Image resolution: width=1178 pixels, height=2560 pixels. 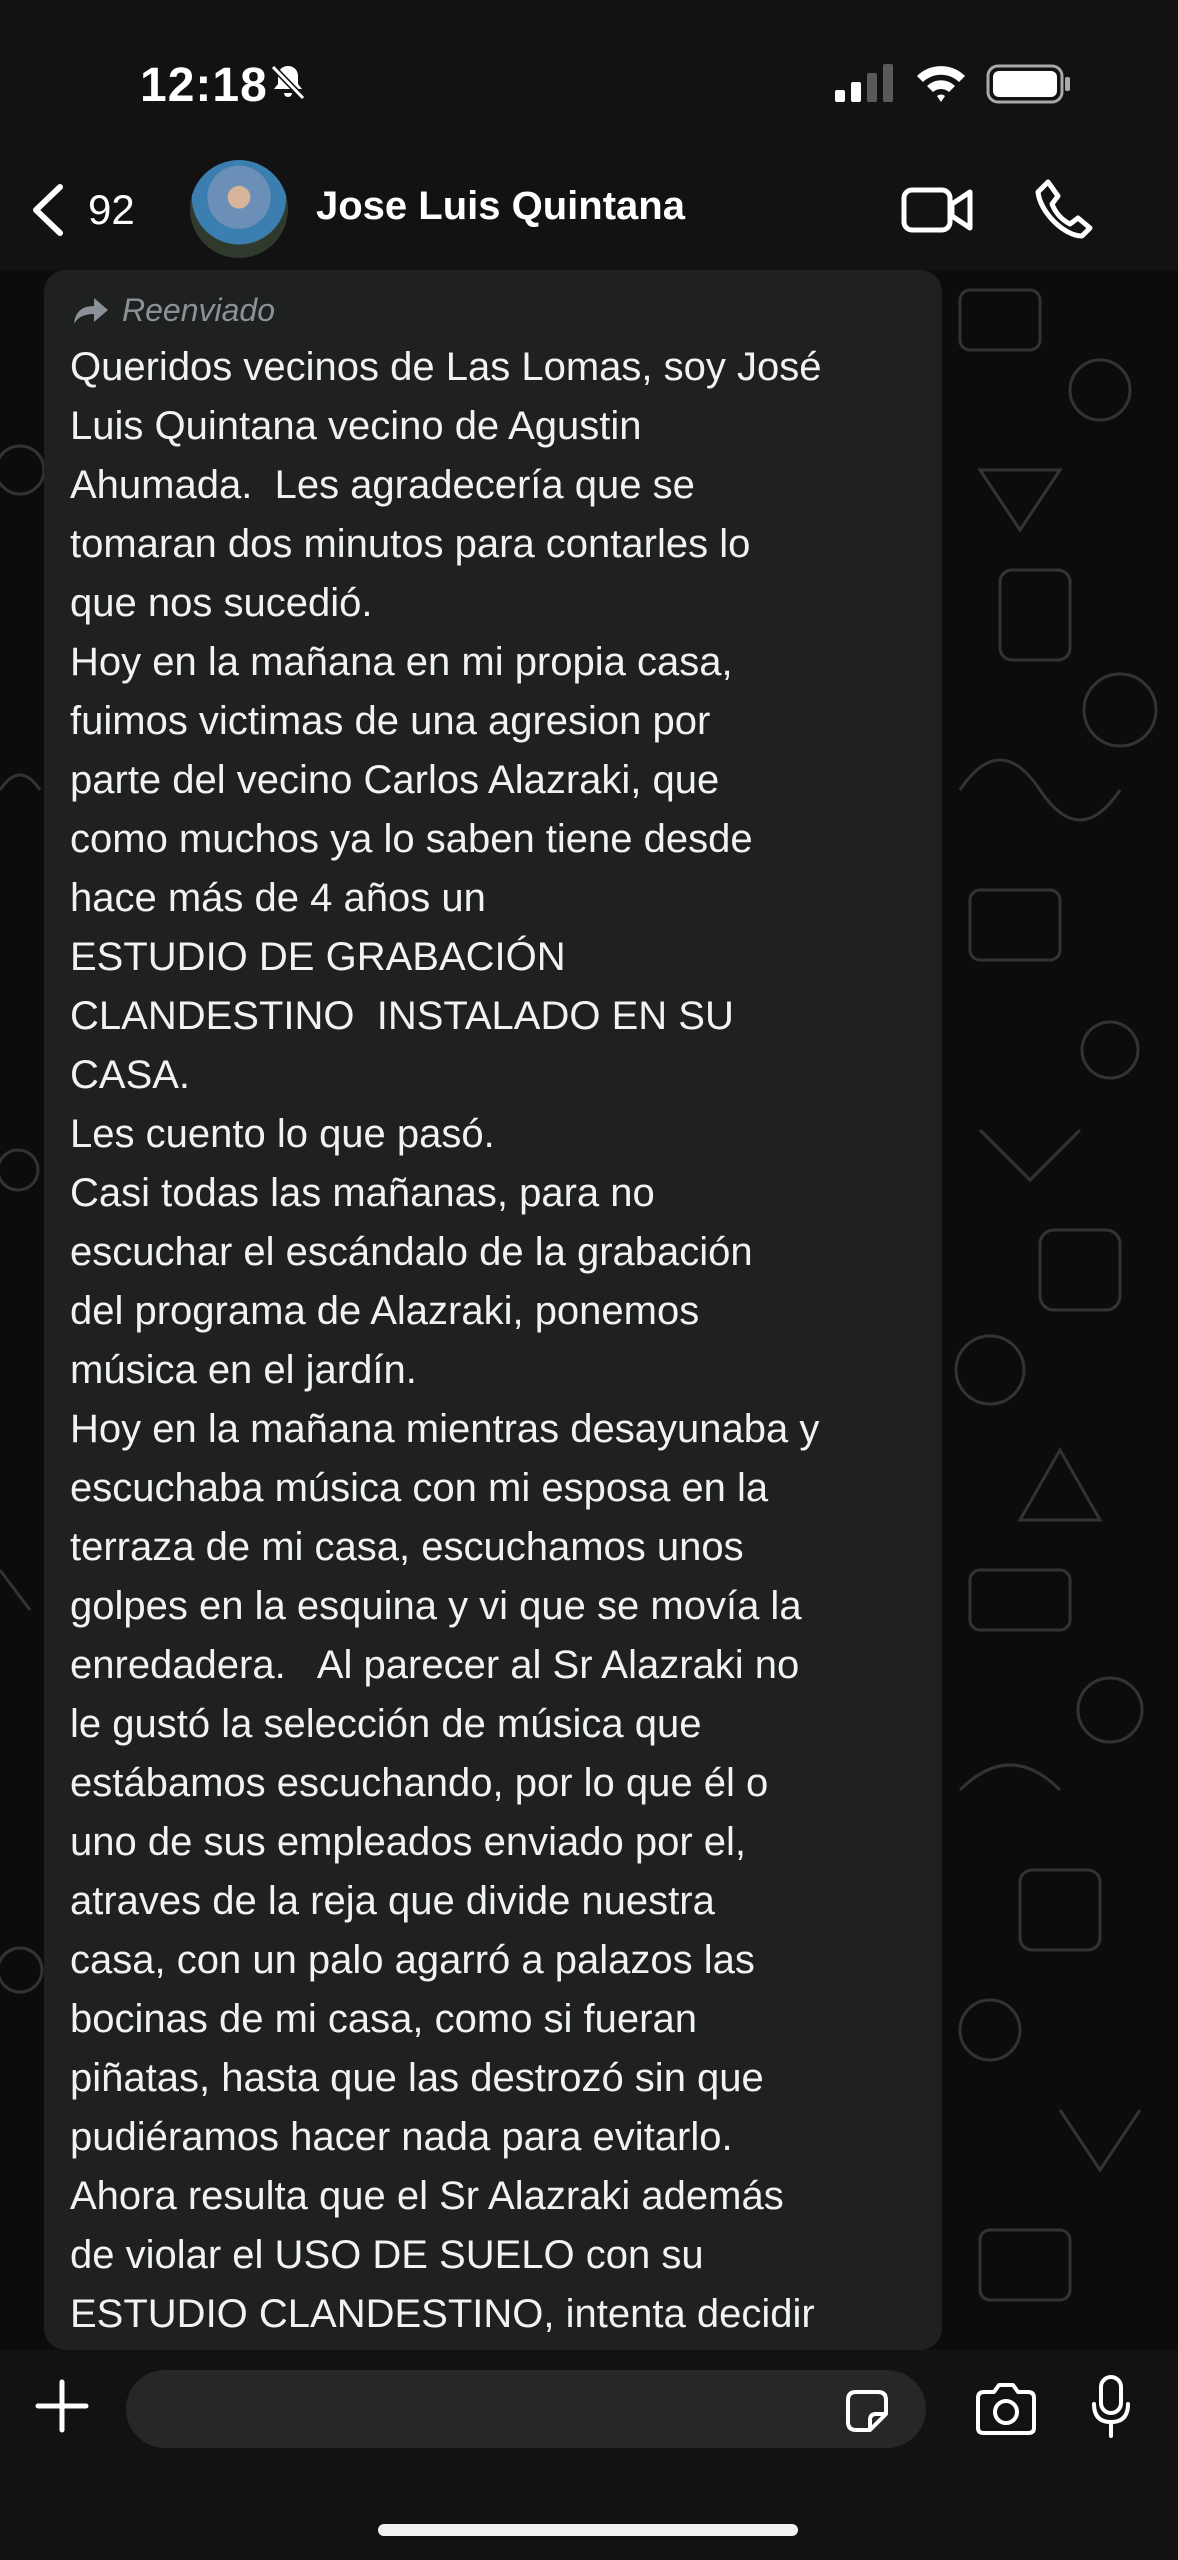 What do you see at coordinates (288, 82) in the screenshot?
I see `bell-slash-icon` at bounding box center [288, 82].